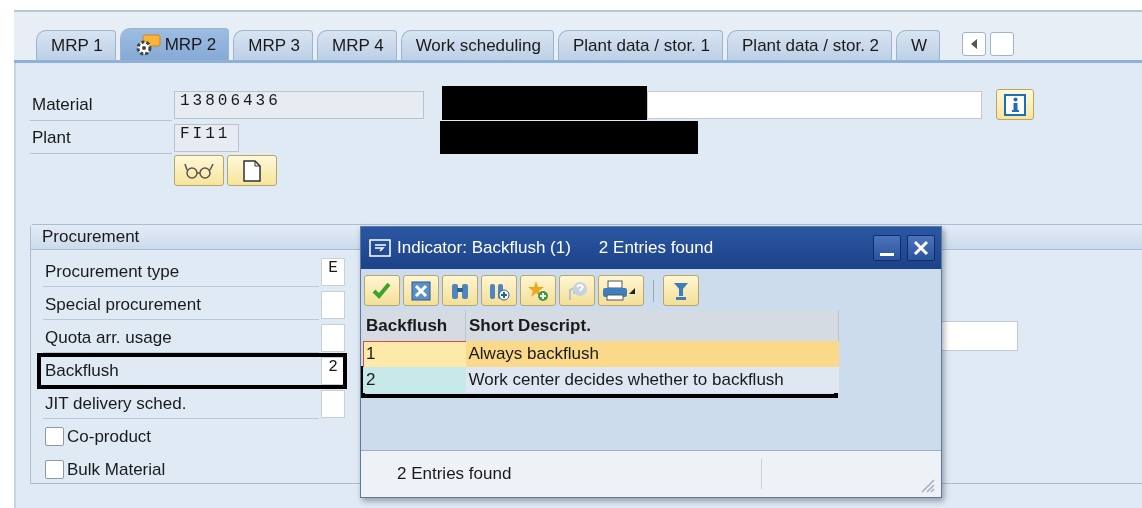  What do you see at coordinates (76, 45) in the screenshot?
I see `tab: MRP 1` at bounding box center [76, 45].